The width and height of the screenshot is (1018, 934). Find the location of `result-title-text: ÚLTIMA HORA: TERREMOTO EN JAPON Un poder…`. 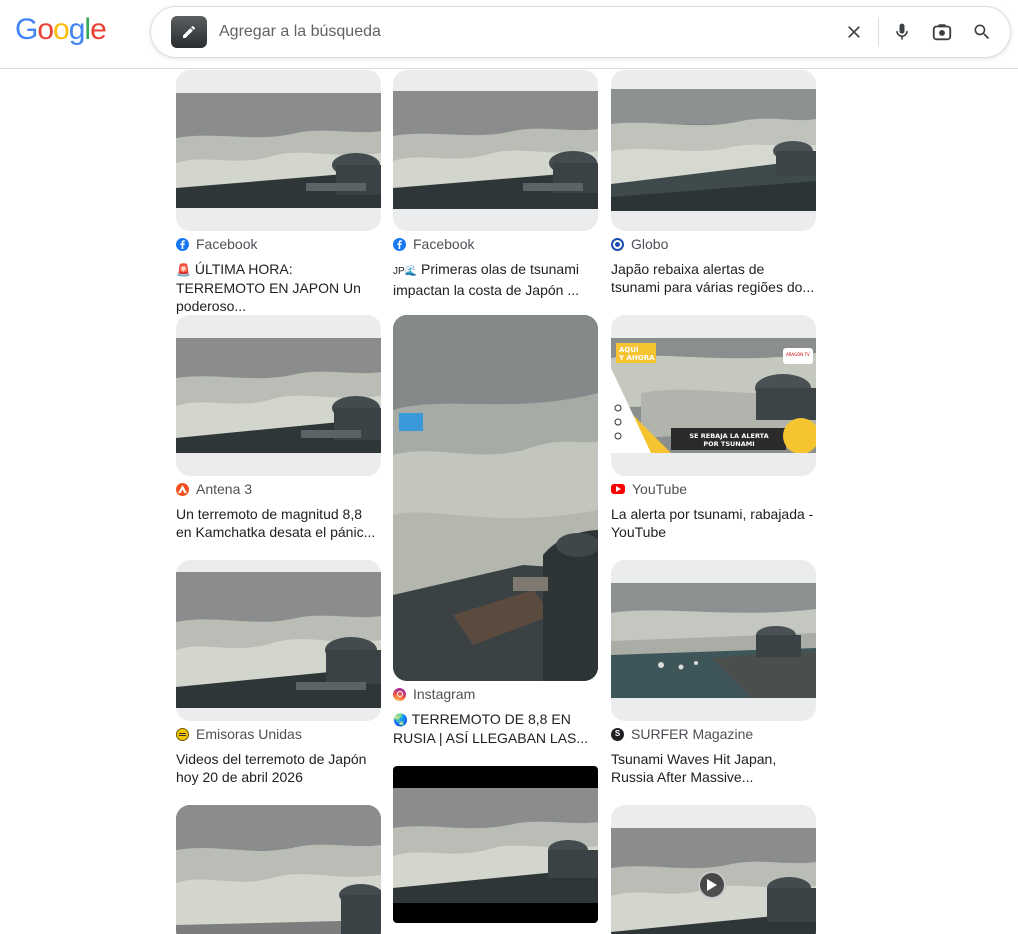

result-title-text: ÚLTIMA HORA: TERREMOTO EN JAPON Un poder… is located at coordinates (268, 287).